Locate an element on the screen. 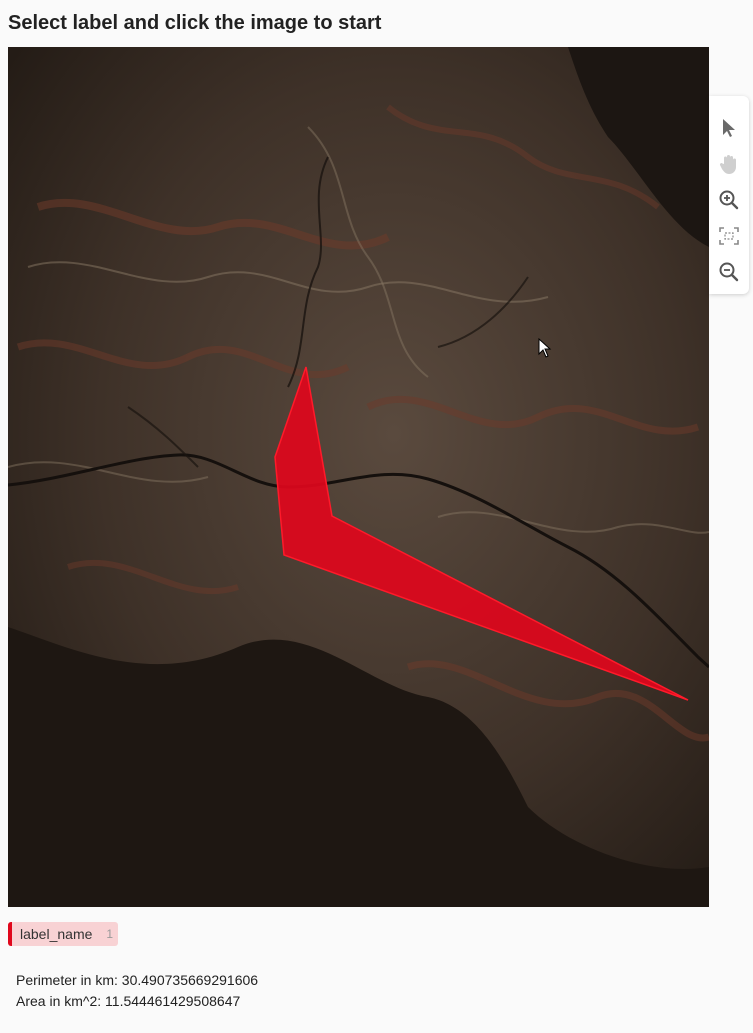 Image resolution: width=753 pixels, height=1033 pixels. zoom-out-tool is located at coordinates (729, 272).